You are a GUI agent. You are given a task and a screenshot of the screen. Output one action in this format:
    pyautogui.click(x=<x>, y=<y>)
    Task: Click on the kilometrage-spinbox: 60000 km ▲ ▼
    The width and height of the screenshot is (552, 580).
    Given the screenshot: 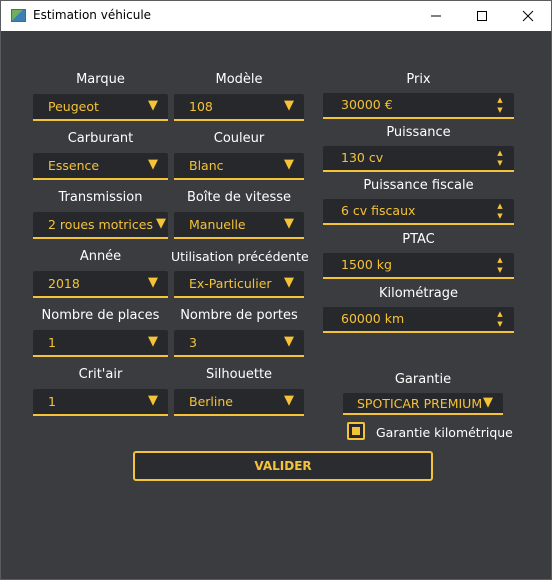 What is the action you would take?
    pyautogui.click(x=418, y=320)
    